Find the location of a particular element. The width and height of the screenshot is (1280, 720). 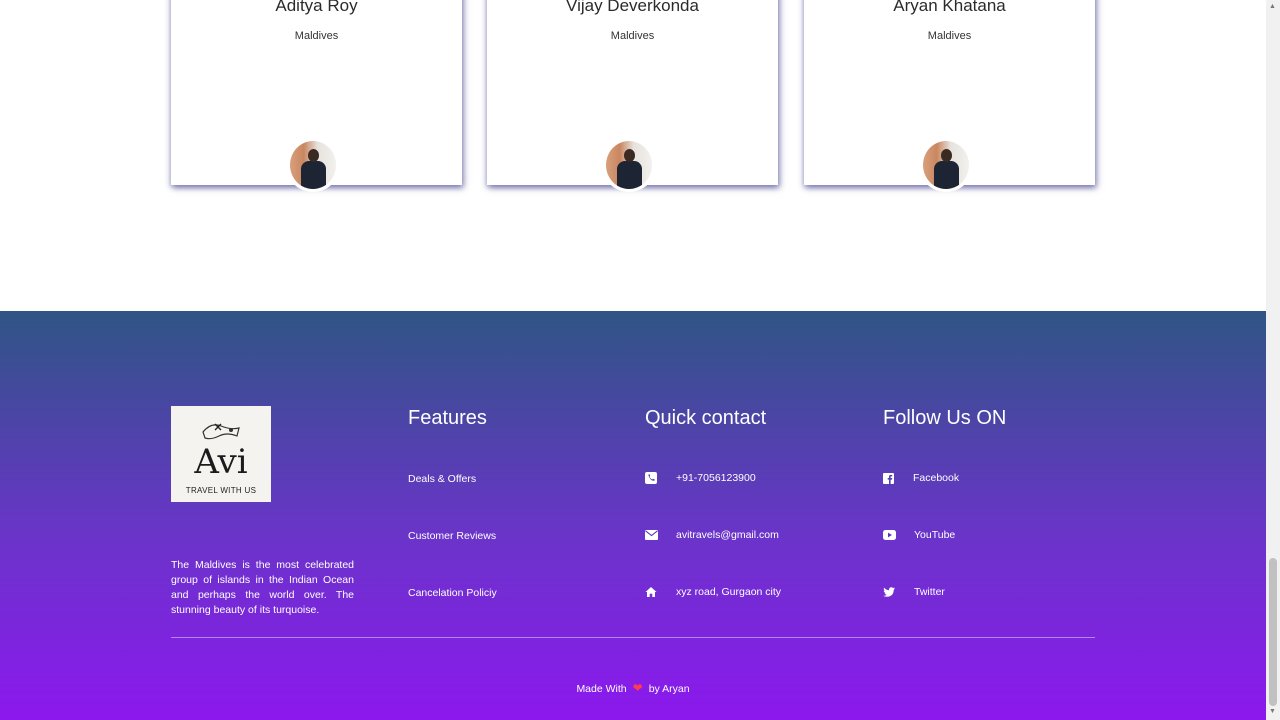

social-facebook: Facebook is located at coordinates (921, 478).